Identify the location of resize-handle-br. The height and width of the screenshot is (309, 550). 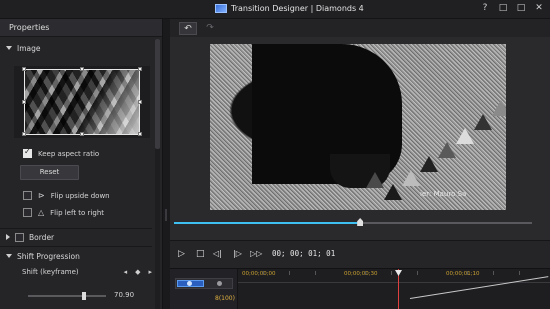
(140, 134).